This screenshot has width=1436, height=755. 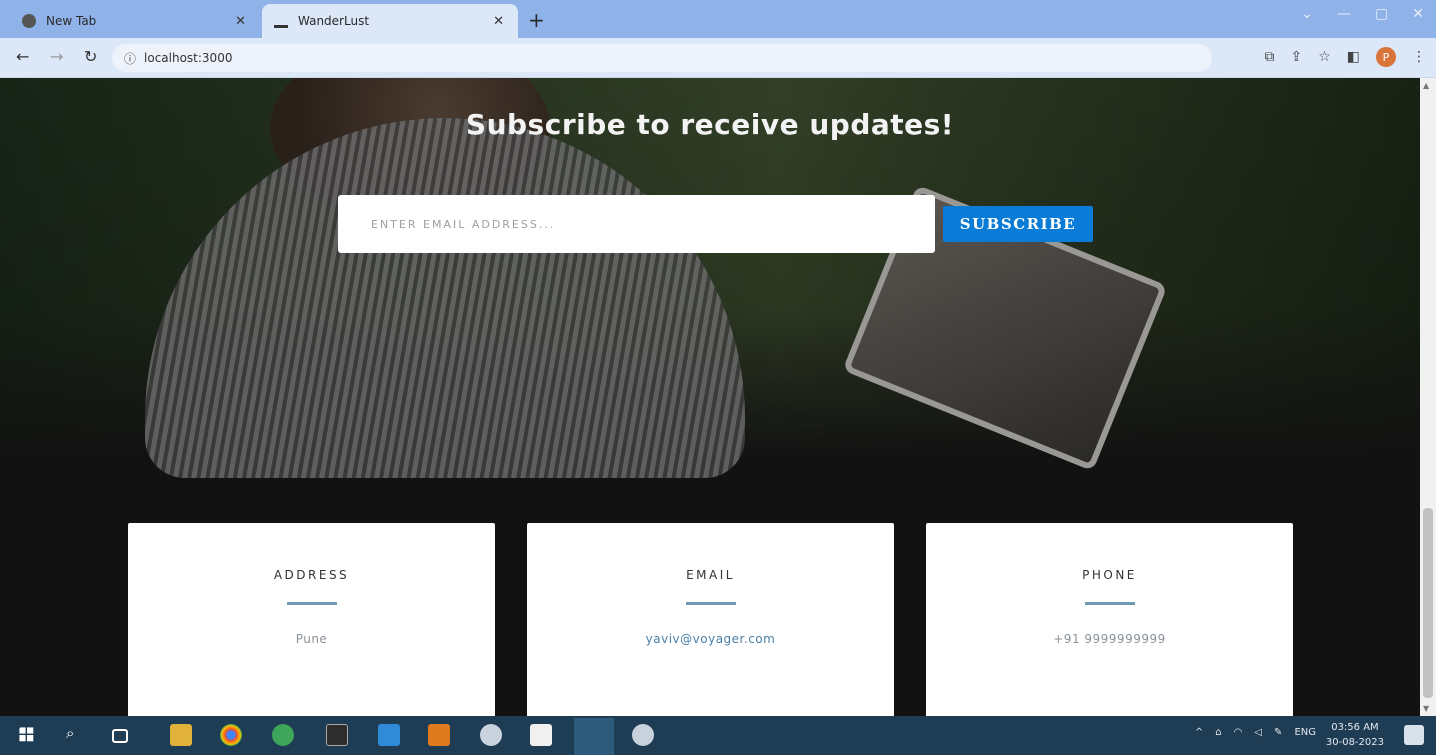 What do you see at coordinates (1414, 735) in the screenshot?
I see `notification-icon` at bounding box center [1414, 735].